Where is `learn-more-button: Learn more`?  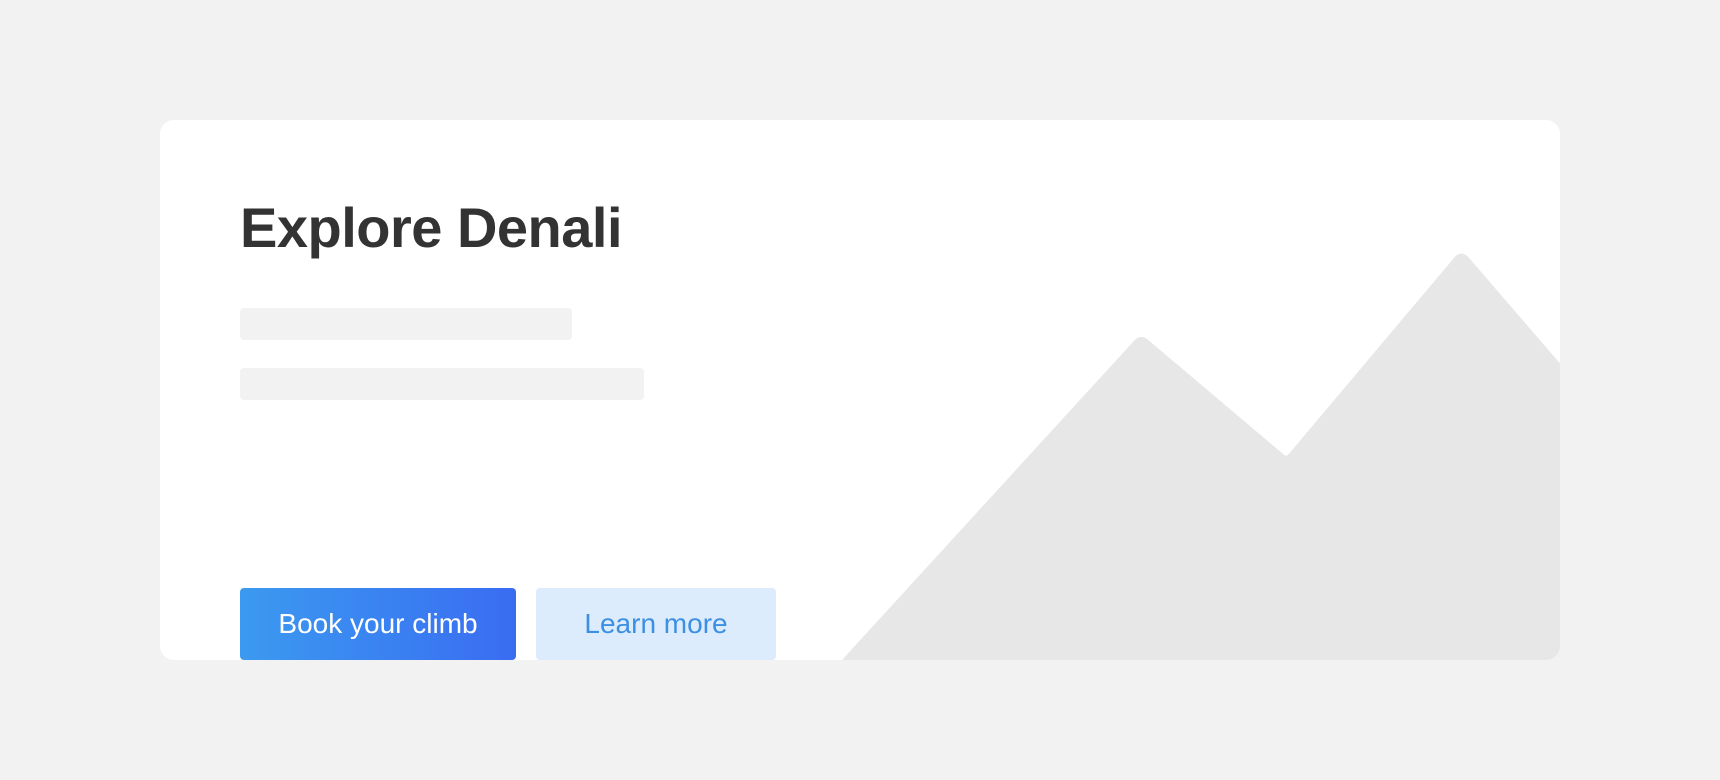 learn-more-button: Learn more is located at coordinates (656, 624).